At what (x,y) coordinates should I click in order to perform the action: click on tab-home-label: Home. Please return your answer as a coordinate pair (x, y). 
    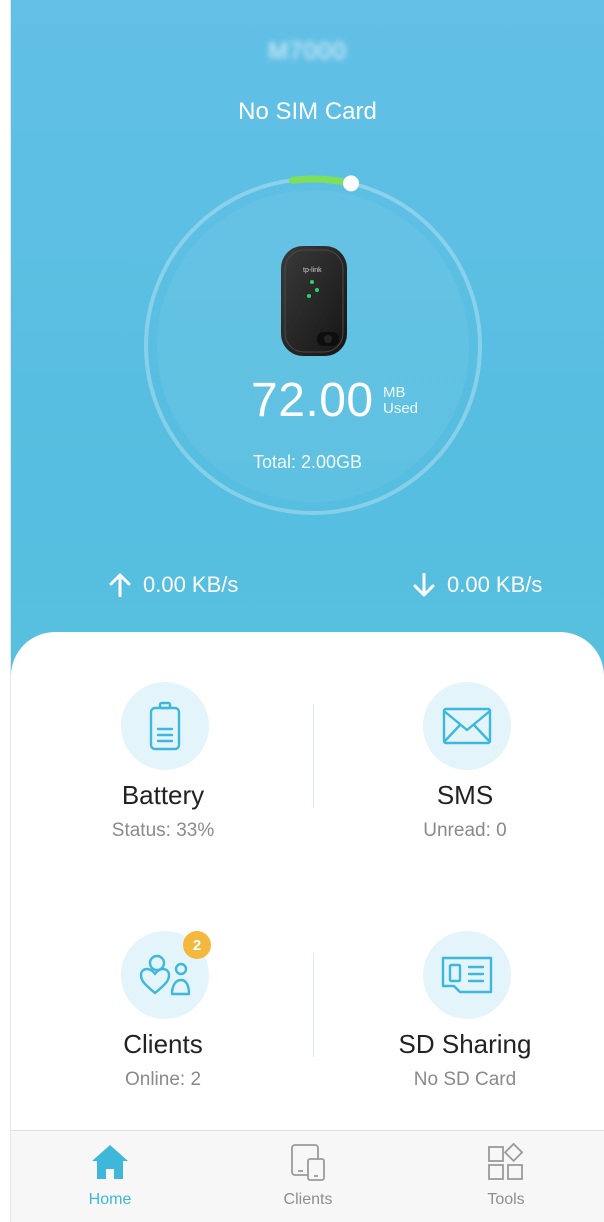
    Looking at the image, I should click on (110, 1199).